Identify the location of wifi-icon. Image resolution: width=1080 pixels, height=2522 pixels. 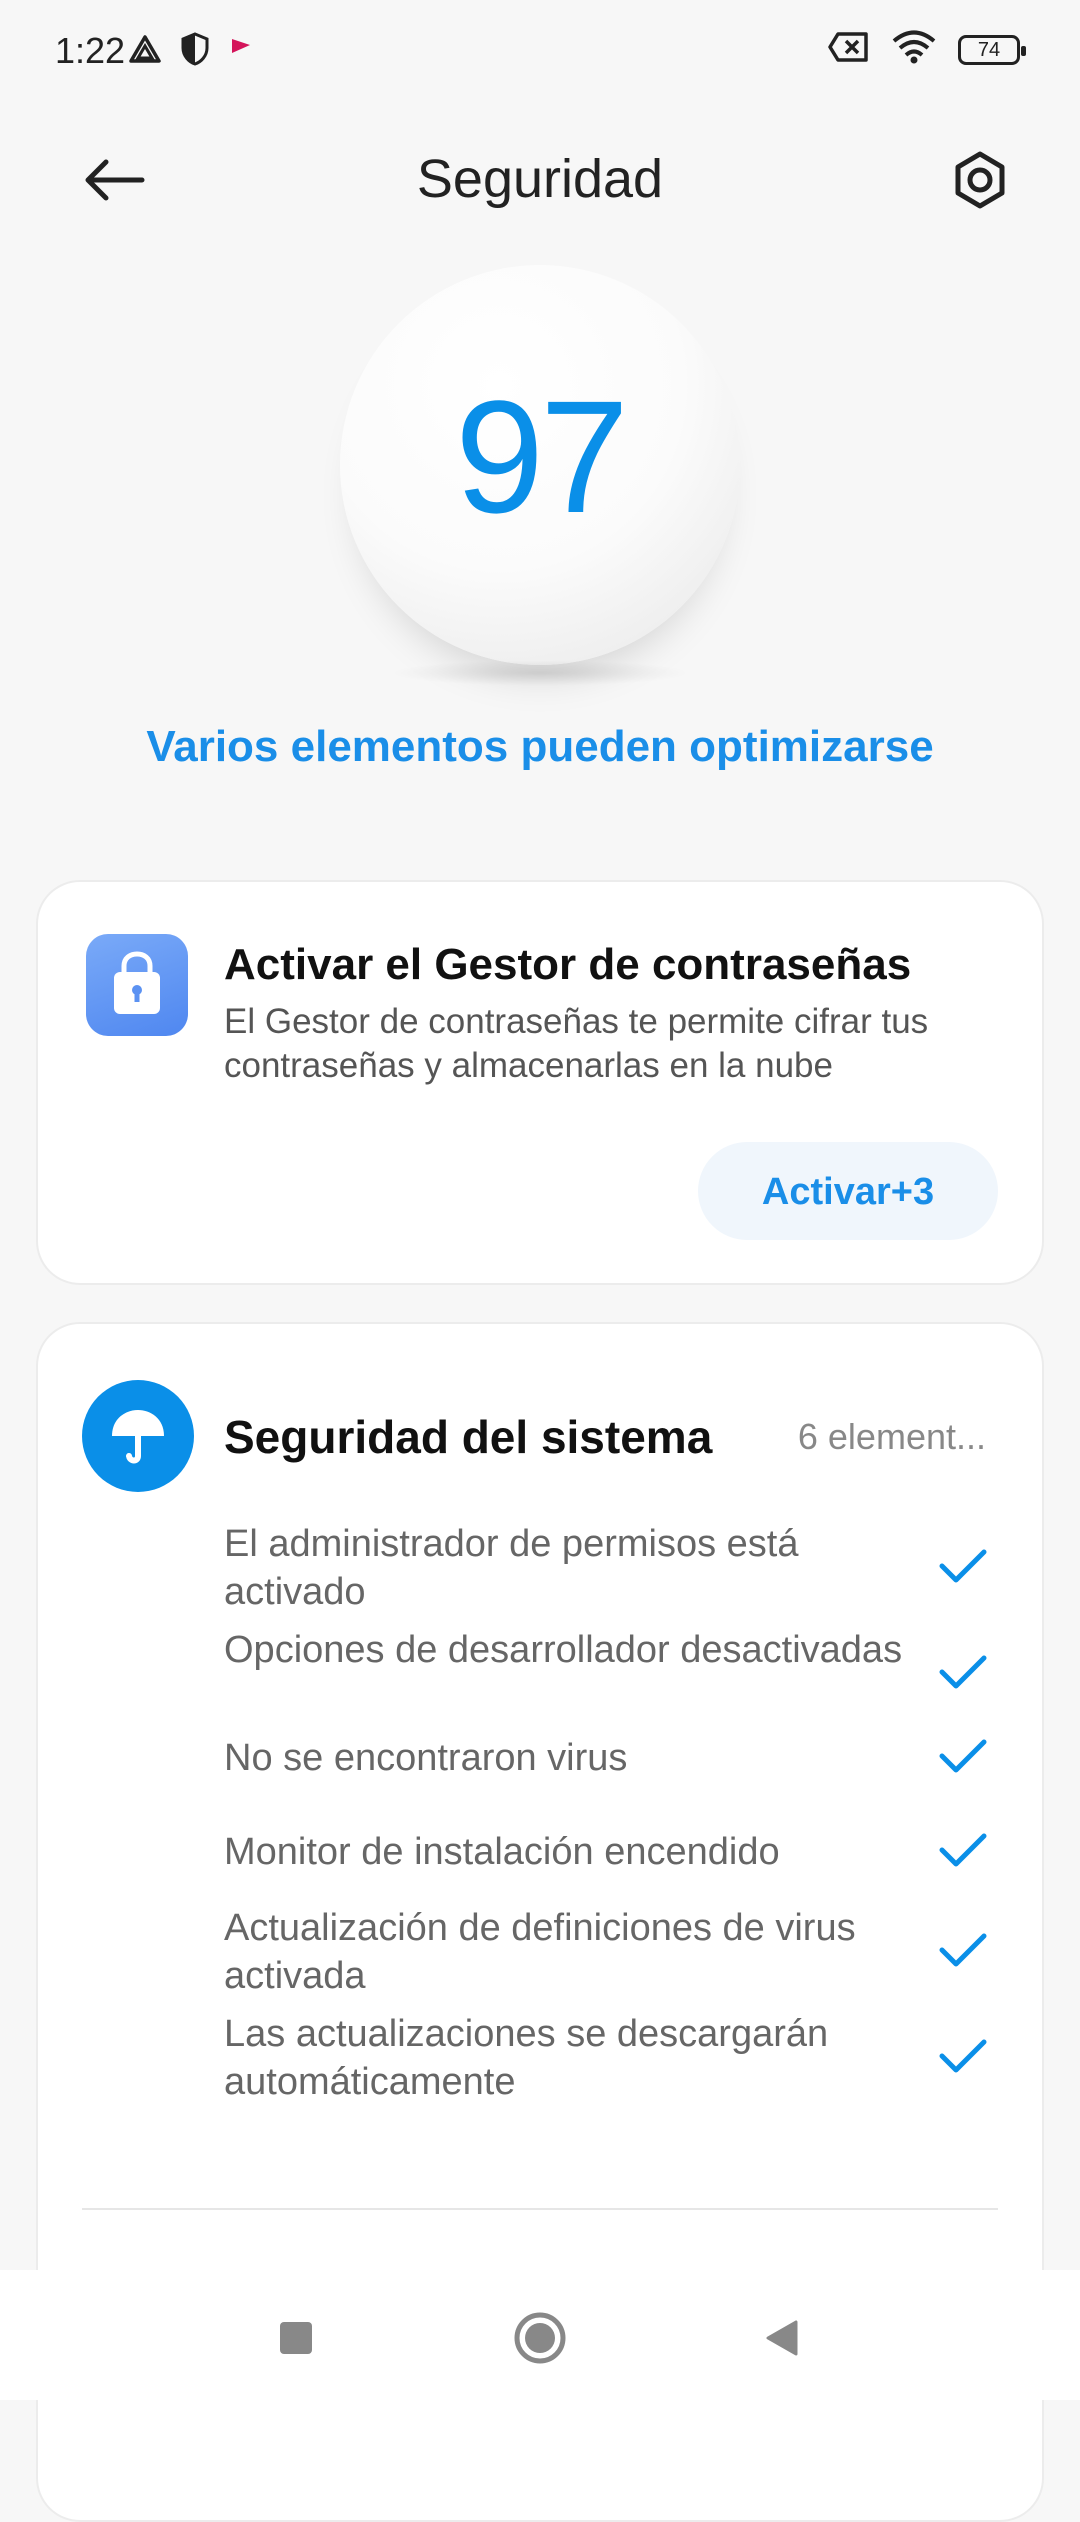
(914, 49).